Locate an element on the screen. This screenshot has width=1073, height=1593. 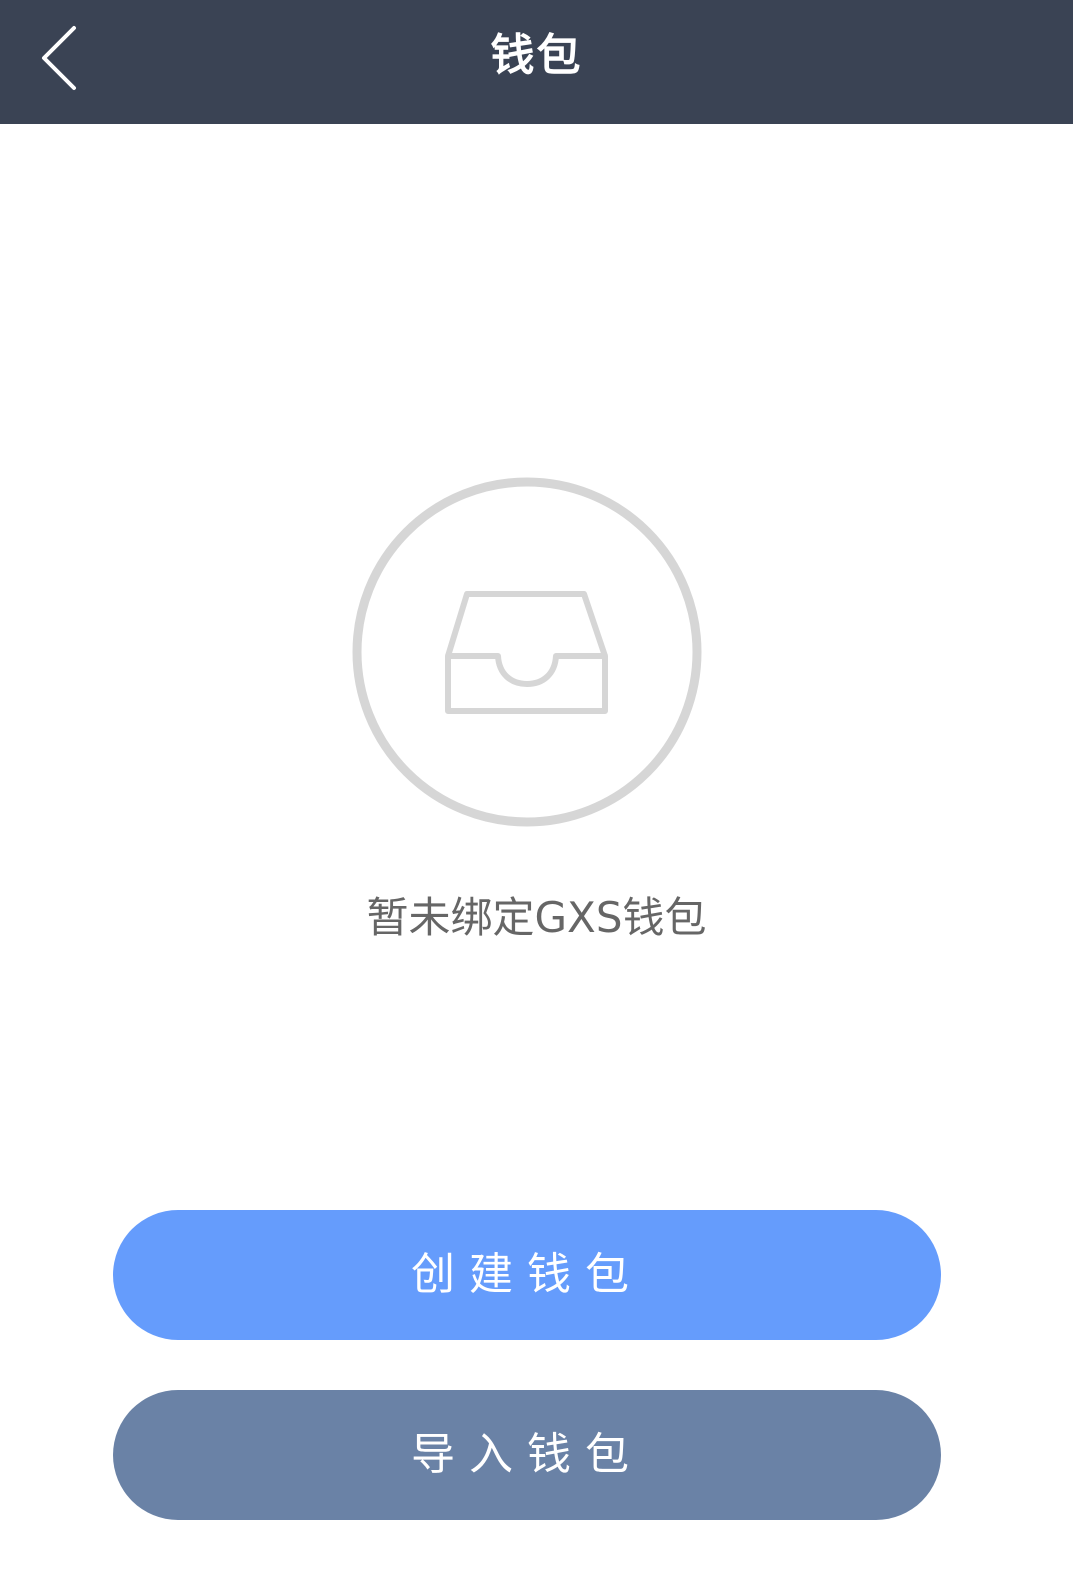
import-wallet-button: 导入钱包 is located at coordinates (527, 1455).